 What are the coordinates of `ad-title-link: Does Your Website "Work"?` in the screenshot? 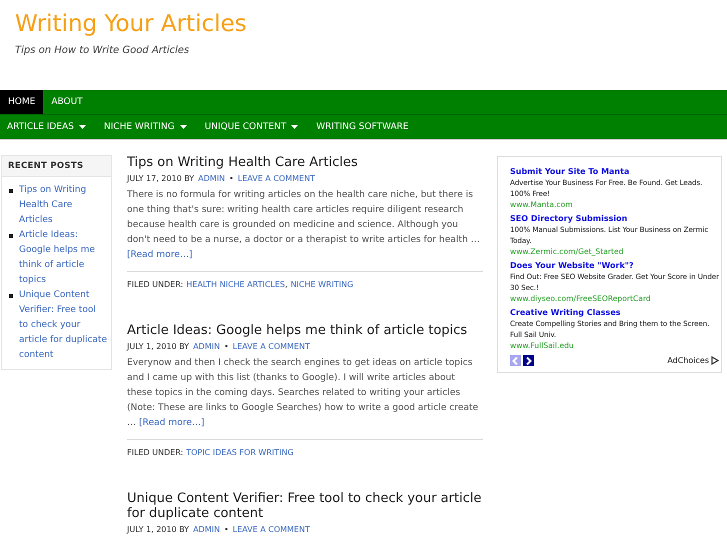 It's located at (615, 265).